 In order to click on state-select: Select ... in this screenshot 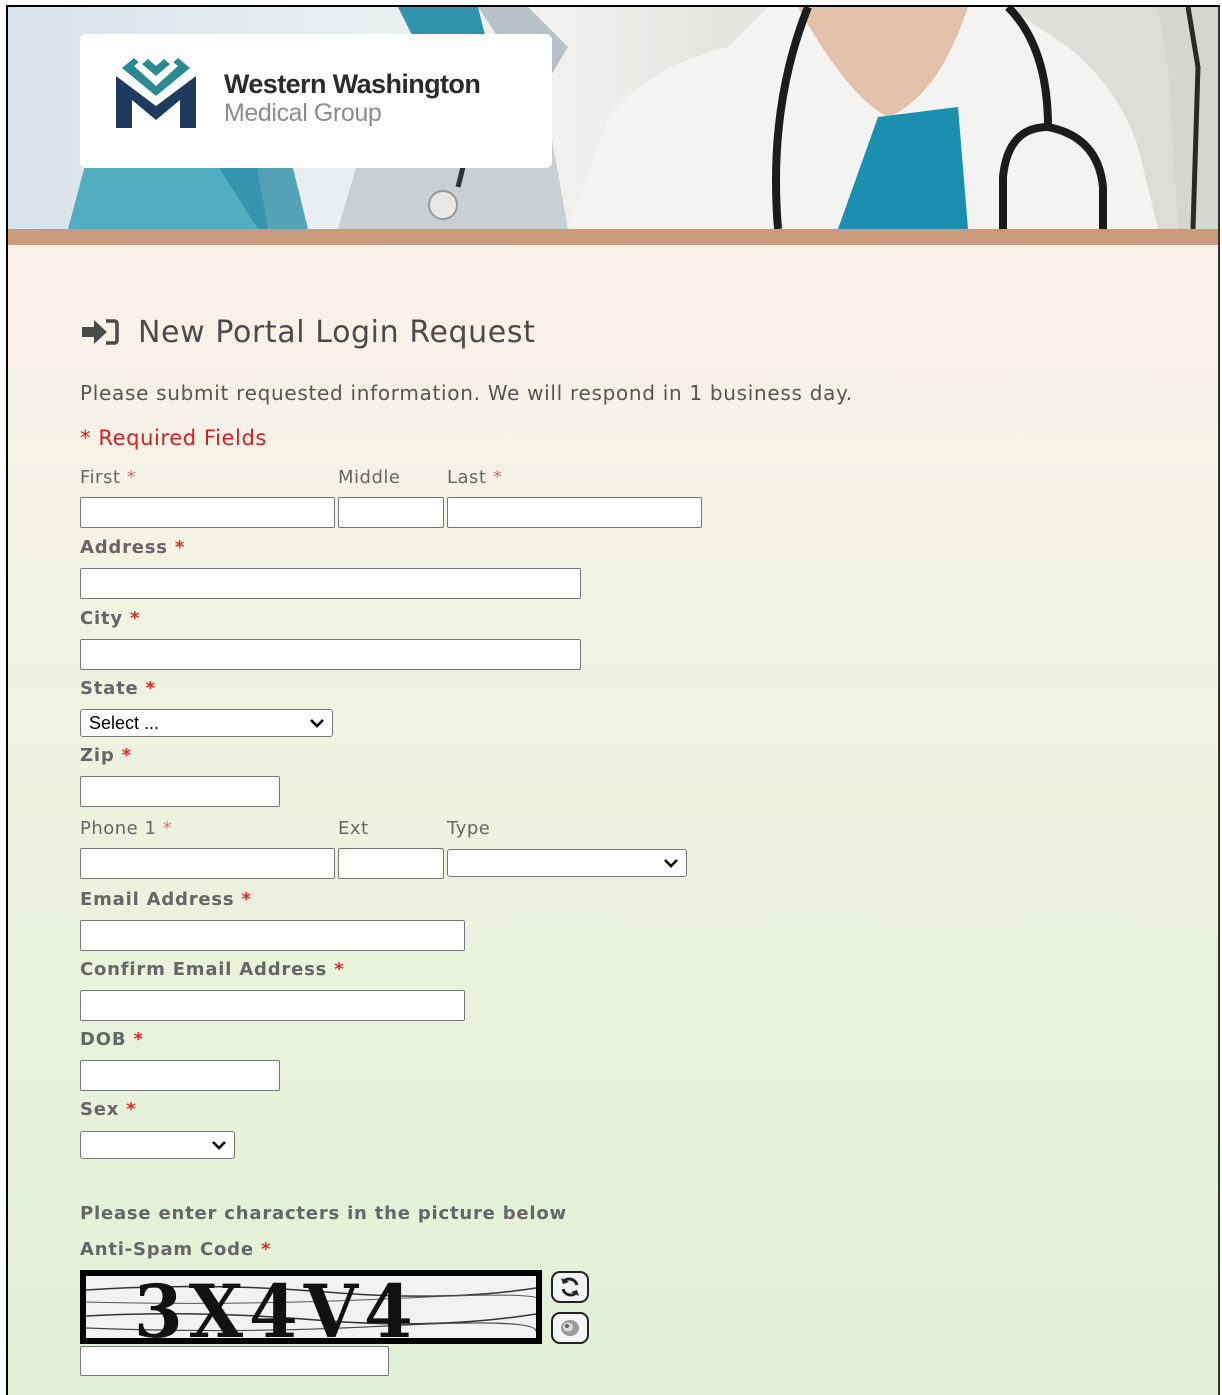, I will do `click(206, 723)`.